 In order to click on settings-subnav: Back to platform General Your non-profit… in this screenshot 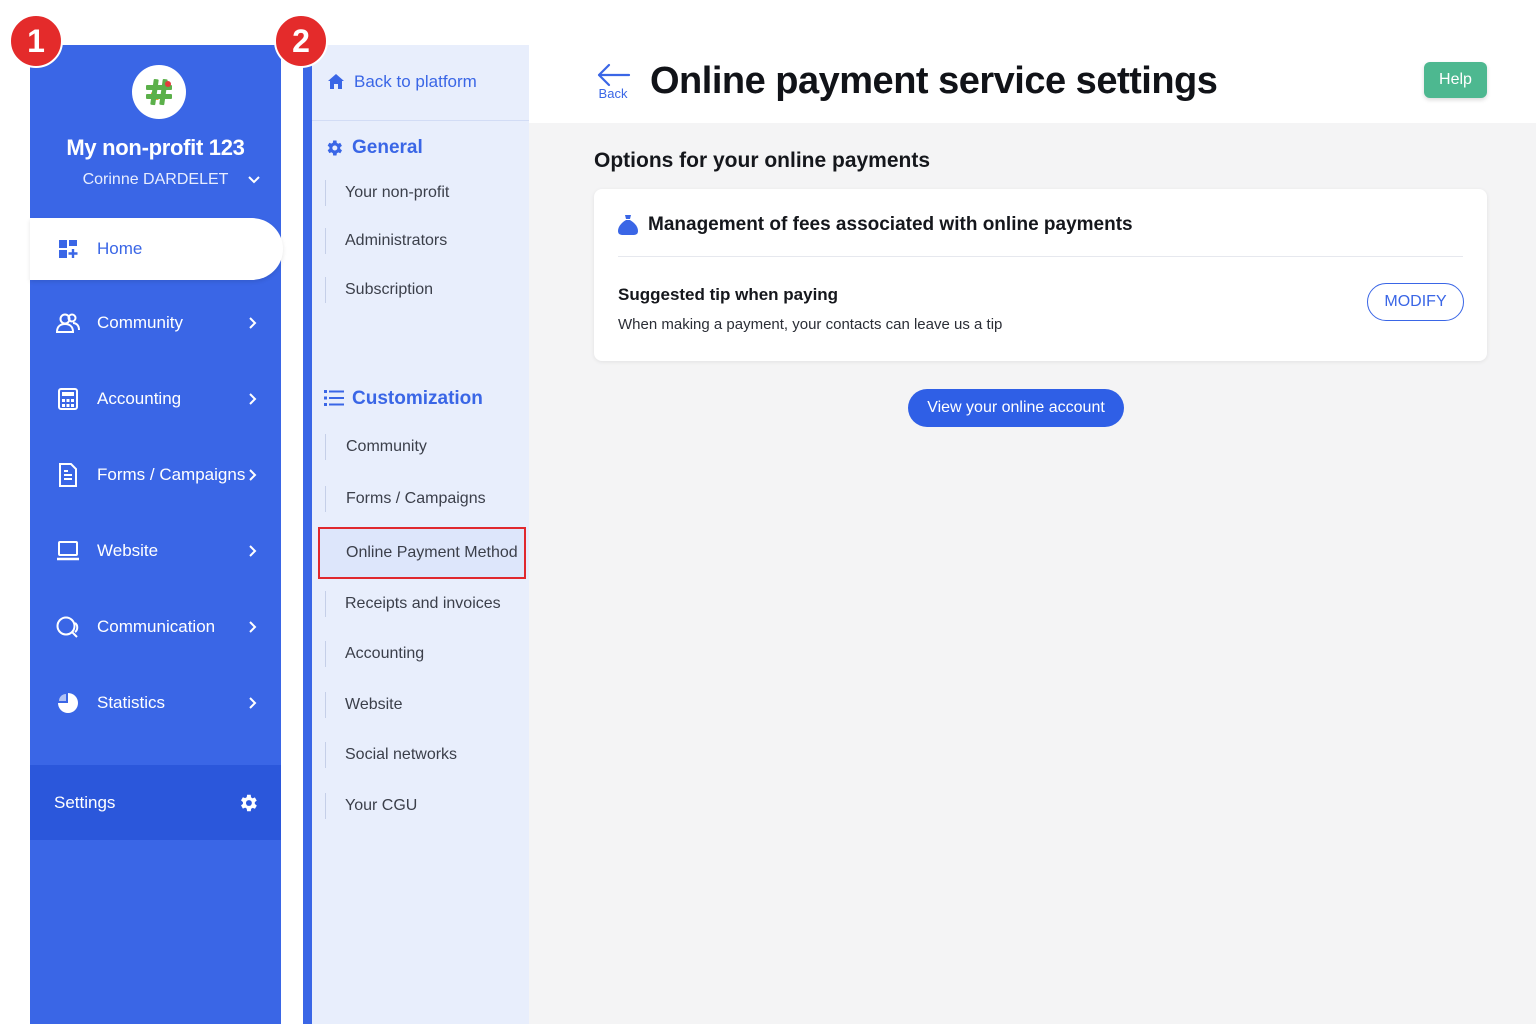, I will do `click(420, 534)`.